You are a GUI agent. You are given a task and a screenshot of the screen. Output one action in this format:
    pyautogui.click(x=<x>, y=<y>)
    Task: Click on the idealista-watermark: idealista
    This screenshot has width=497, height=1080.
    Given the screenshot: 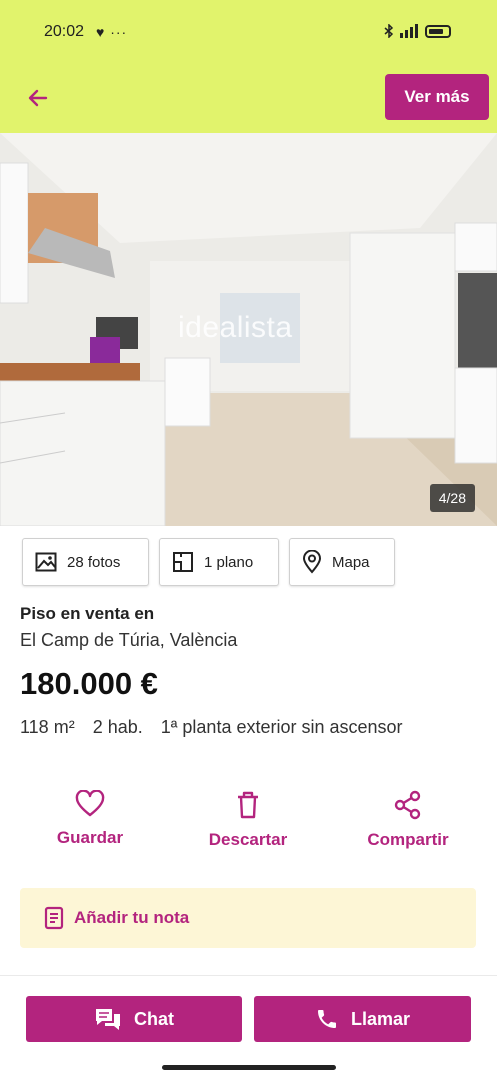 What is the action you would take?
    pyautogui.click(x=235, y=327)
    